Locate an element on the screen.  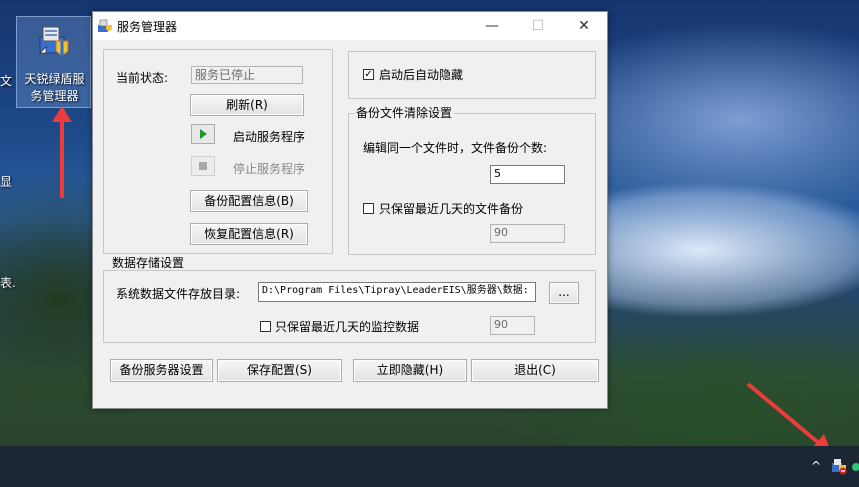
auto-hide-checkbox: ✓ is located at coordinates (368, 74).